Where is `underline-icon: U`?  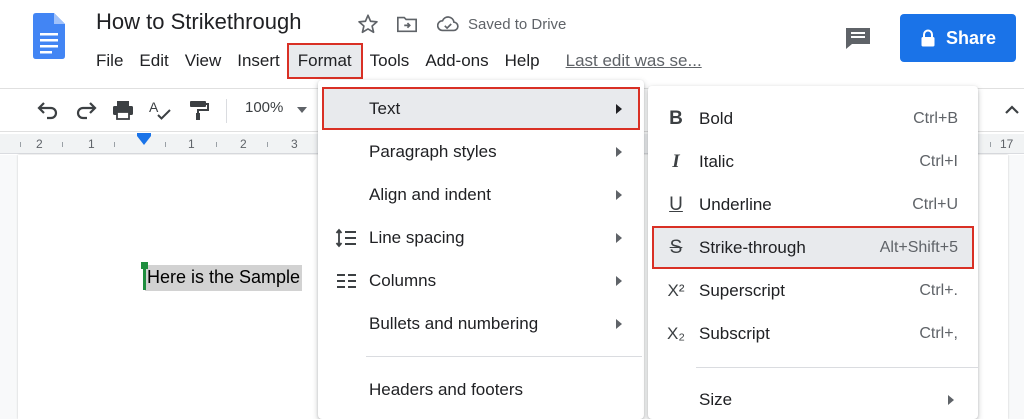 underline-icon: U is located at coordinates (676, 204).